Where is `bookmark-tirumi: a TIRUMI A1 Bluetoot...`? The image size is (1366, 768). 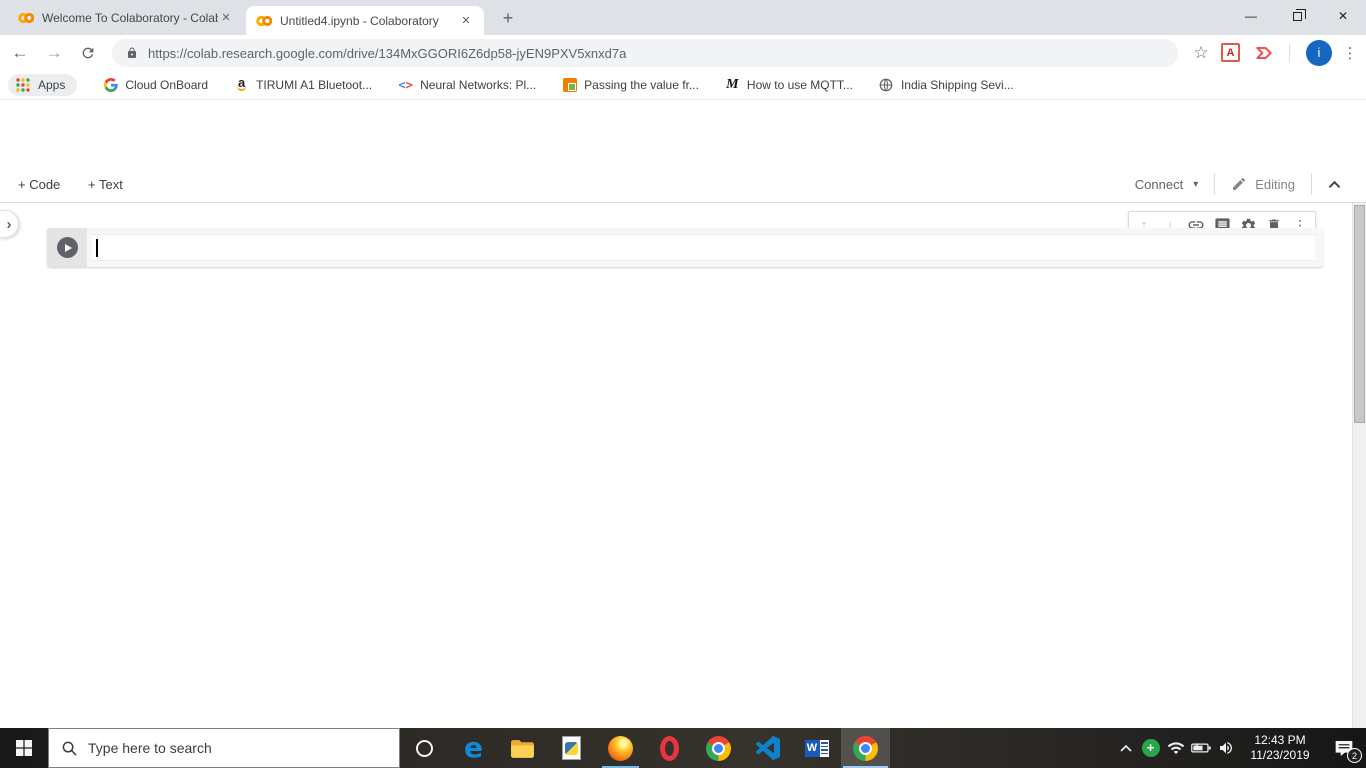 bookmark-tirumi: a TIRUMI A1 Bluetoot... is located at coordinates (303, 83).